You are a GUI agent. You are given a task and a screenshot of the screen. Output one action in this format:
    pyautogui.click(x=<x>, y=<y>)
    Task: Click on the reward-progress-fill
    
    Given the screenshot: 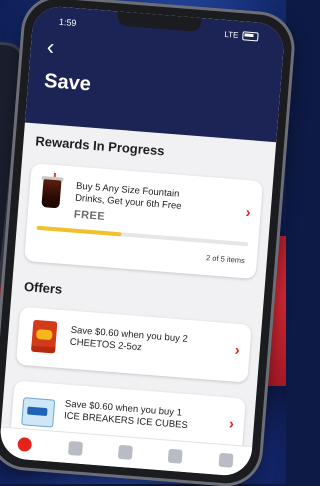 What is the action you would take?
    pyautogui.click(x=79, y=231)
    